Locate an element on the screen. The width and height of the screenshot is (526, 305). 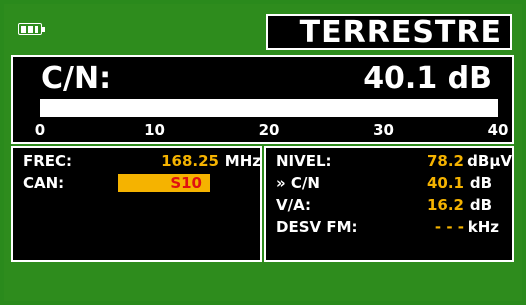
va-label: V/A: is located at coordinates (293, 205).